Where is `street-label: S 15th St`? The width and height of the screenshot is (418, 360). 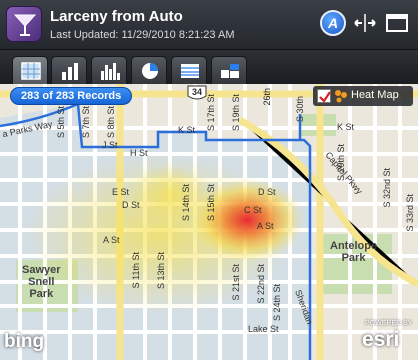
street-label: S 15th St is located at coordinates (211, 203).